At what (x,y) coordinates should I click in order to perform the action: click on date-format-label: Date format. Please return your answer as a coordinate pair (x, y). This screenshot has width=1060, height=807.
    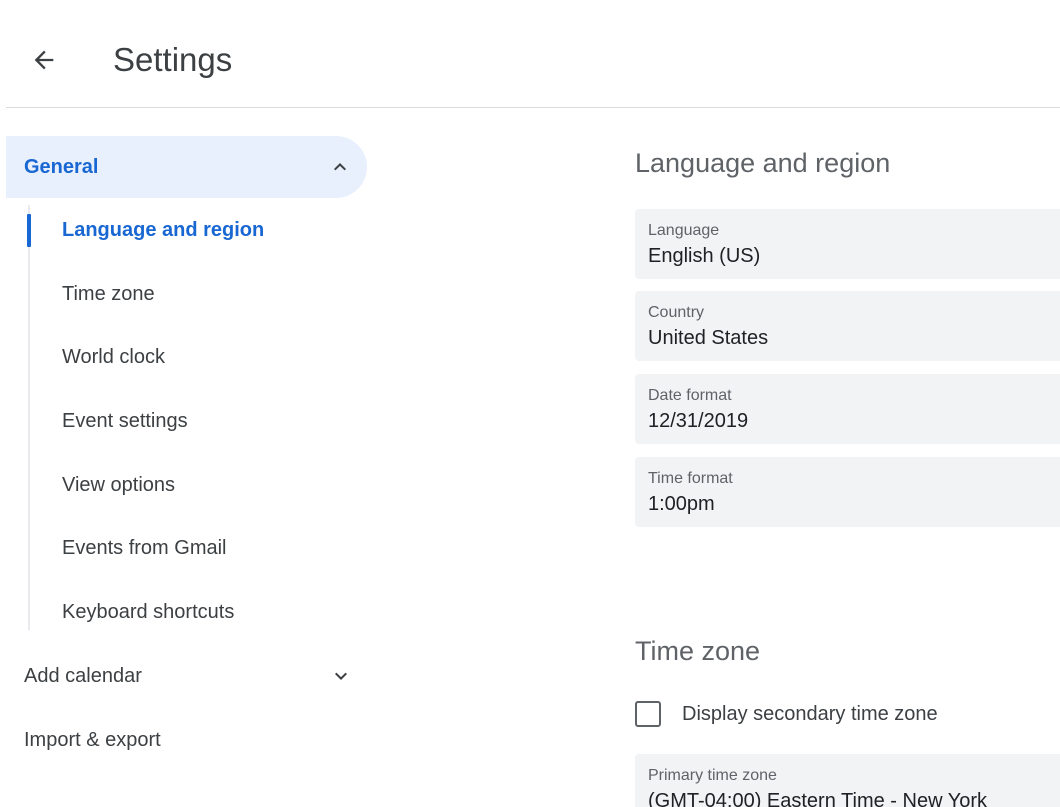
    Looking at the image, I should click on (690, 395).